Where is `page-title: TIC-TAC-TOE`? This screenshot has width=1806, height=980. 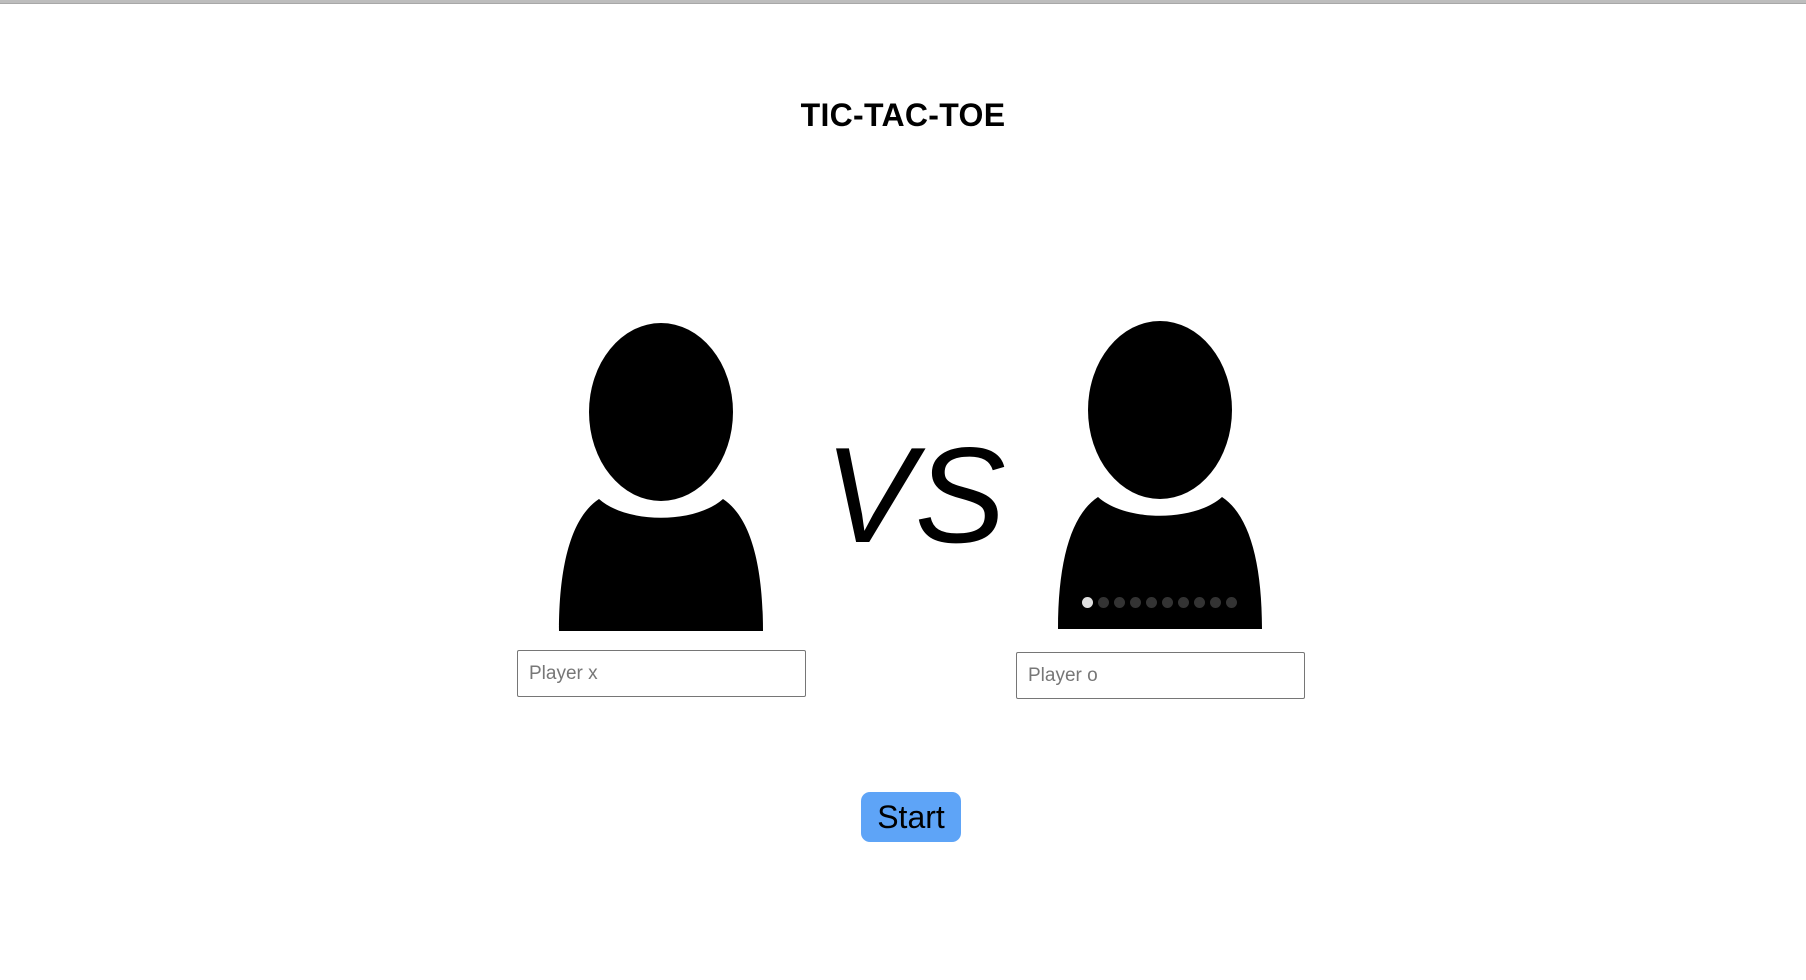 page-title: TIC-TAC-TOE is located at coordinates (903, 115).